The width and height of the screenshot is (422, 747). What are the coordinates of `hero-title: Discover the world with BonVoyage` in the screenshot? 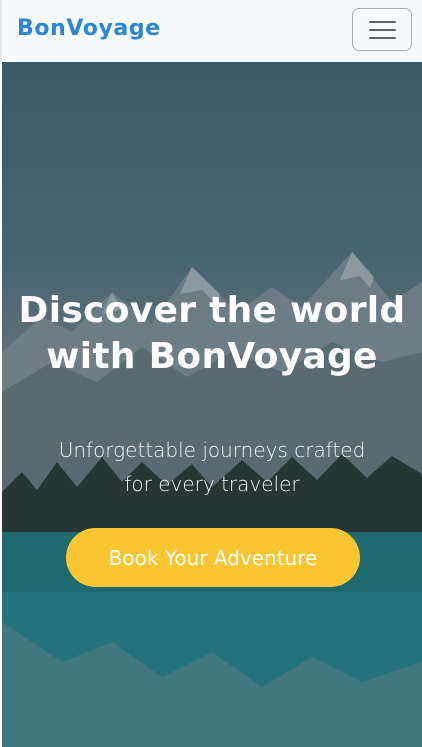 It's located at (212, 333).